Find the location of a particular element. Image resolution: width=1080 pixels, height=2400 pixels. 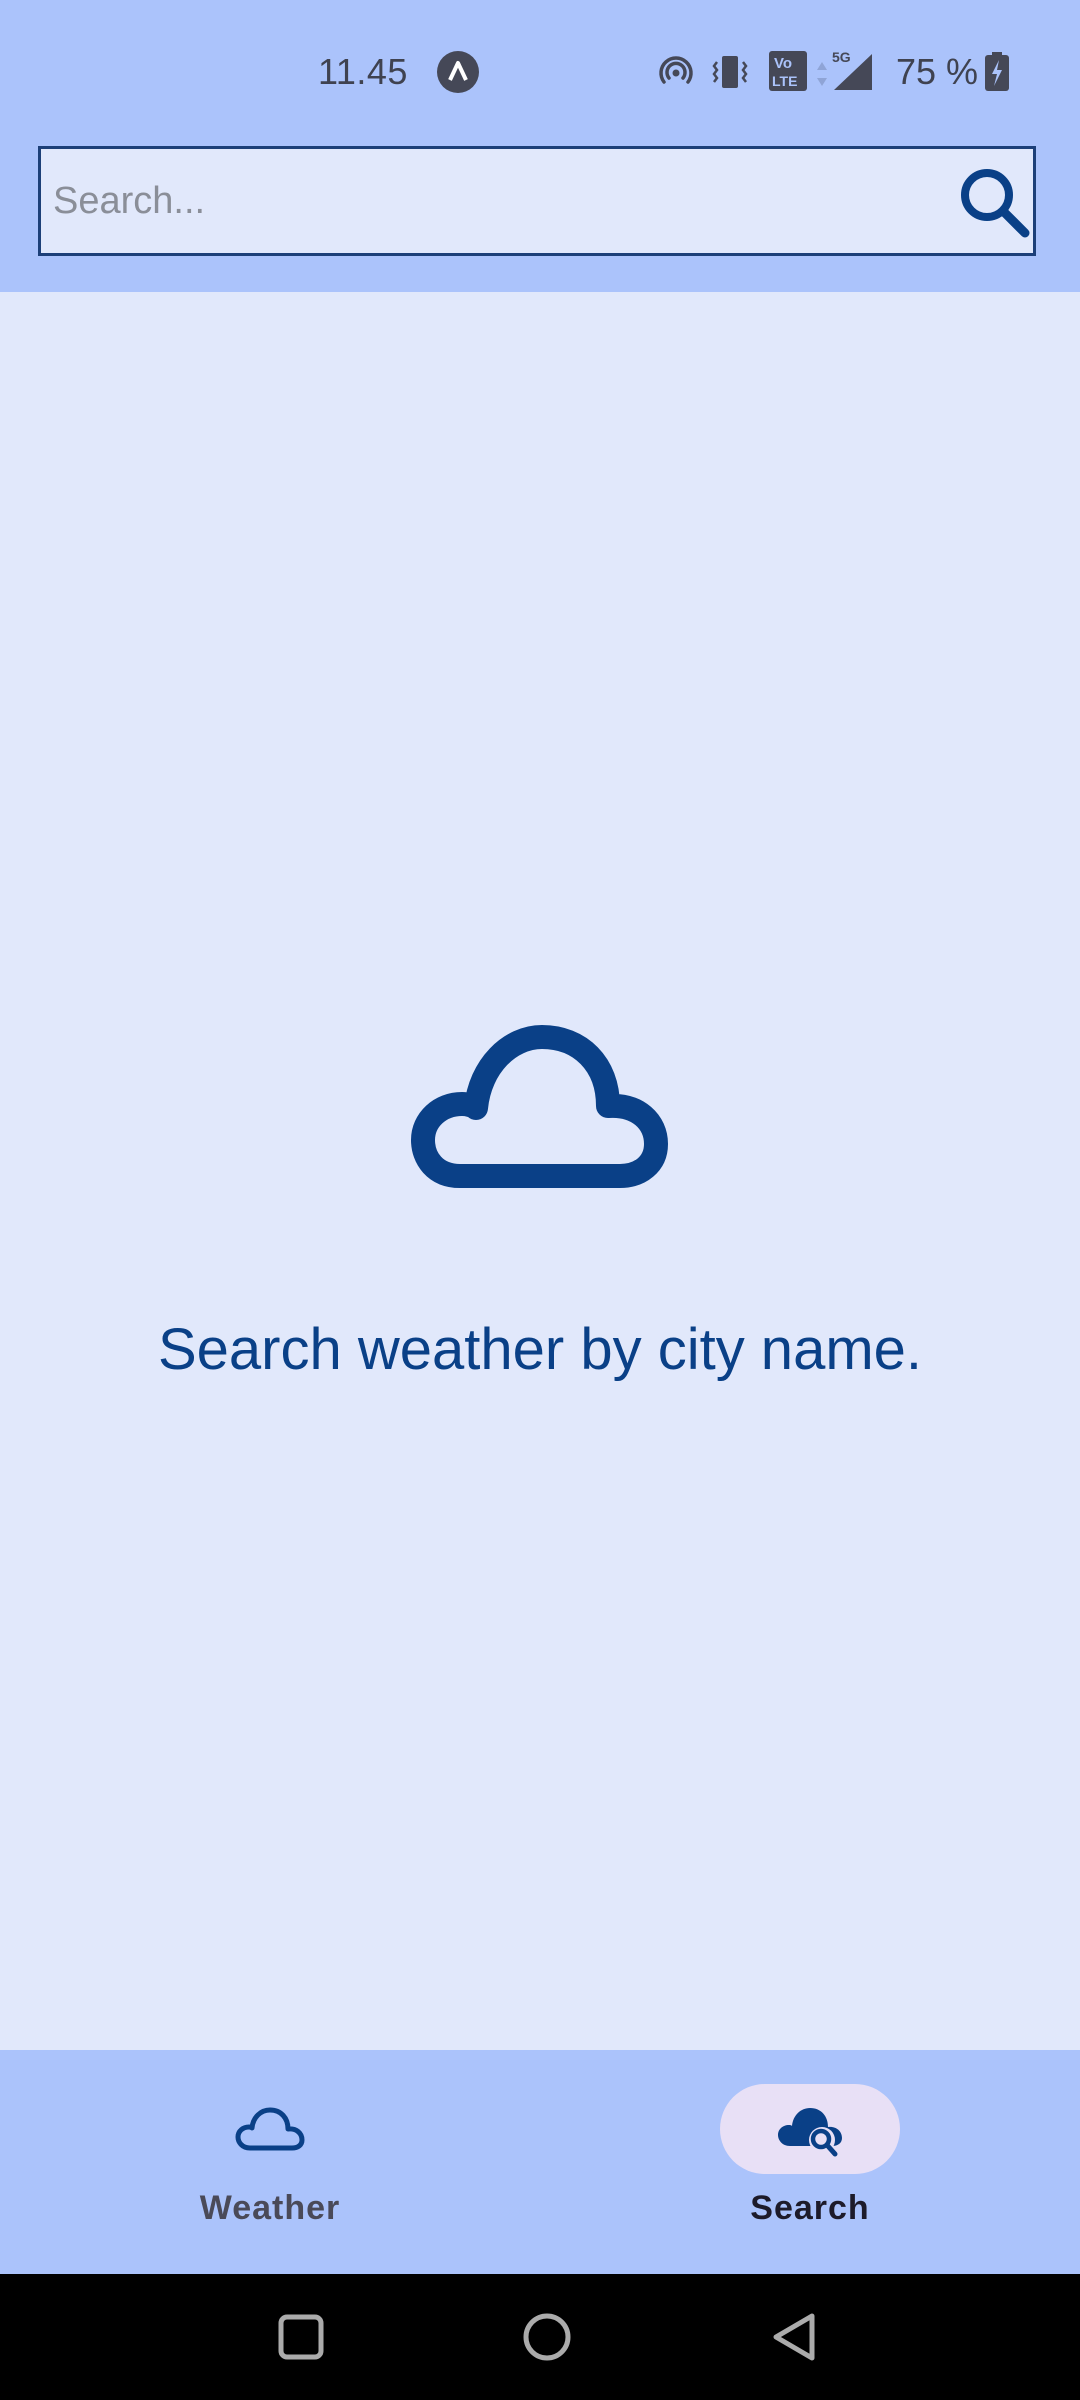

vibrate-icon is located at coordinates (730, 72).